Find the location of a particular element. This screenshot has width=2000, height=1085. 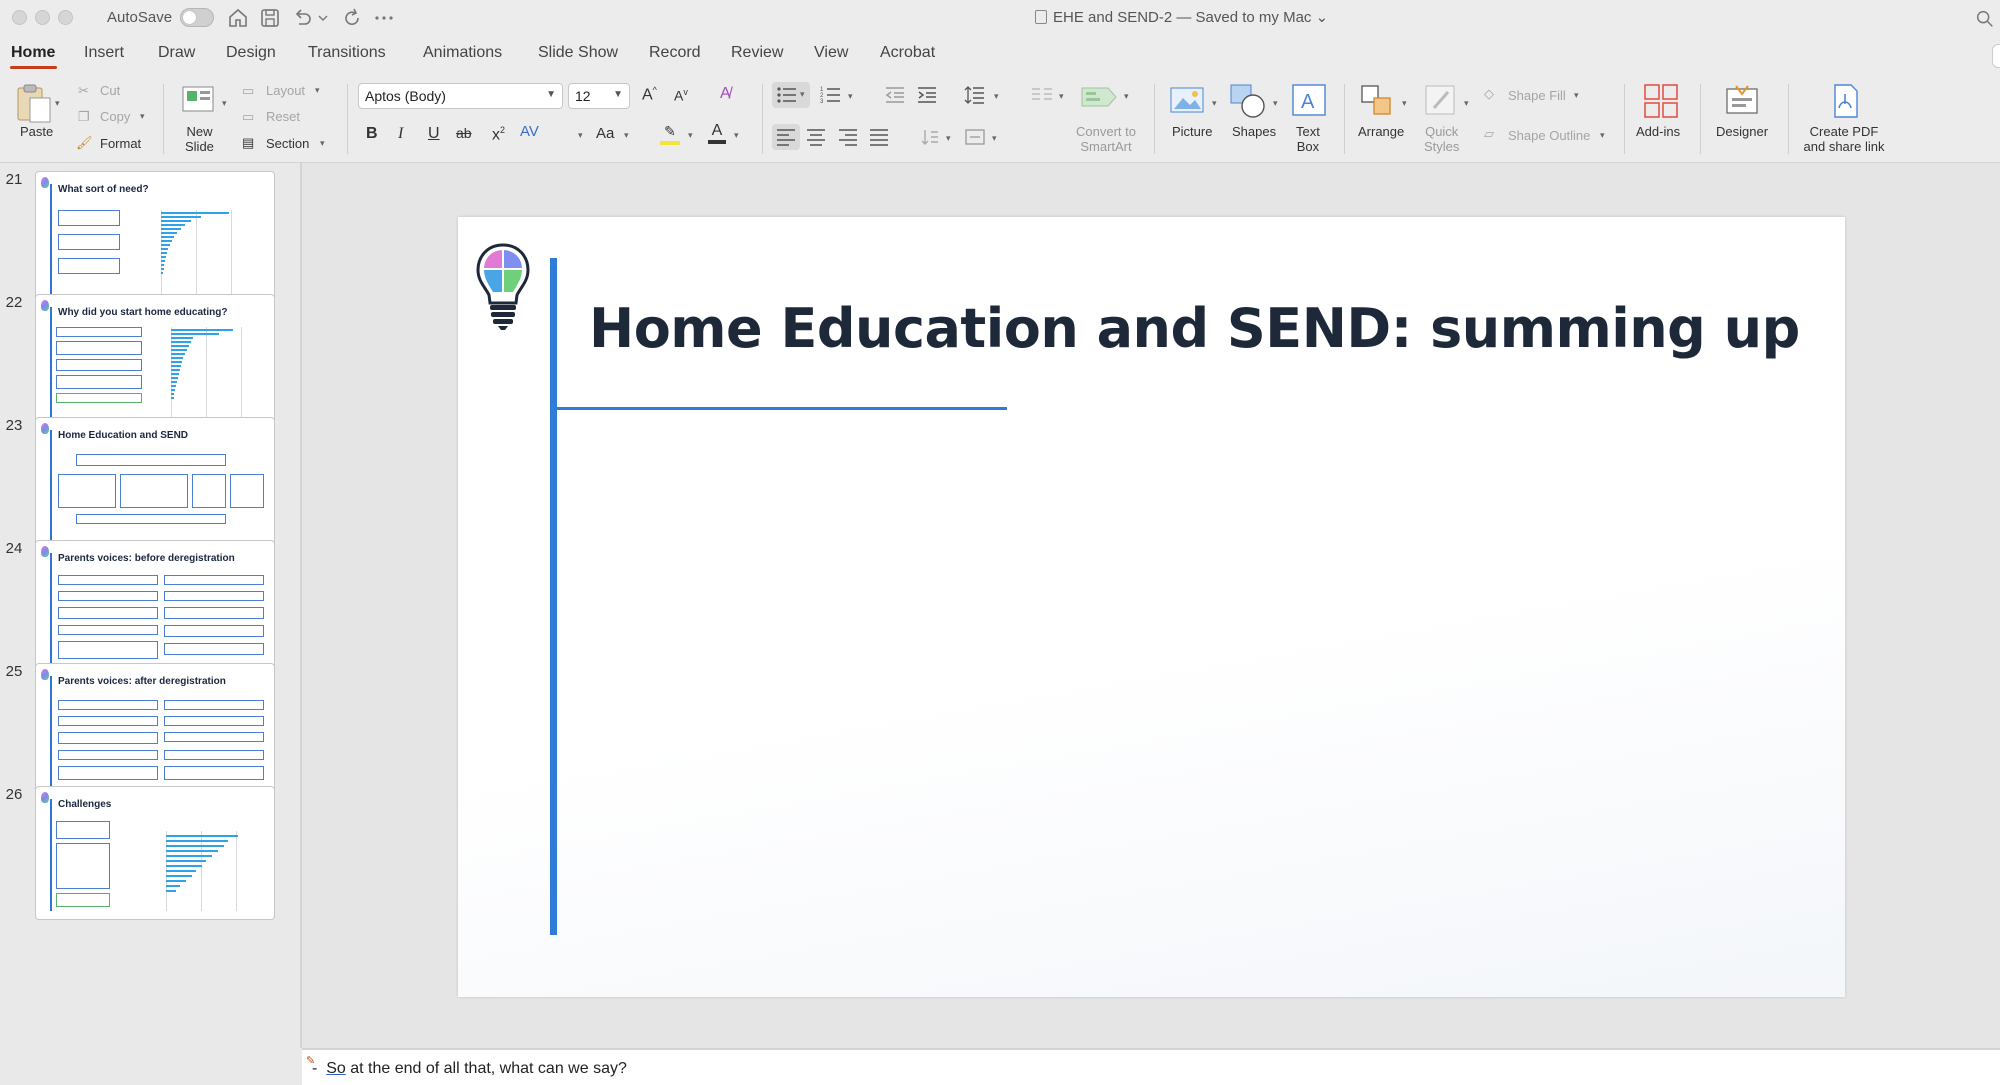

arrange-dropdown-icon: ▾ is located at coordinates (1404, 103).